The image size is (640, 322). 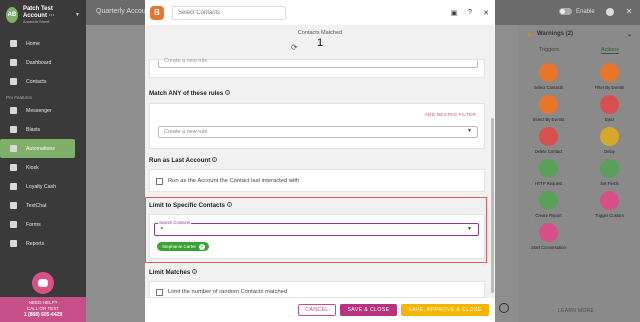 I want to click on action-tile: Select Contacts, so click(x=548, y=76).